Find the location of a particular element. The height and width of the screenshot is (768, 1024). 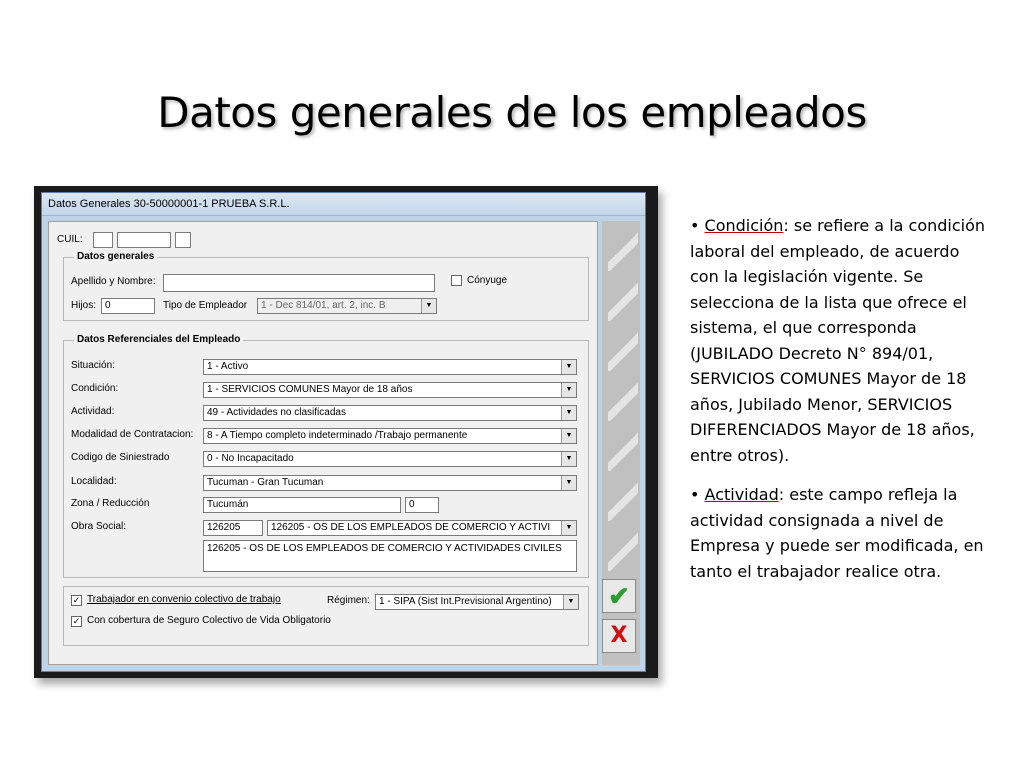

cancel-button: X is located at coordinates (619, 636).